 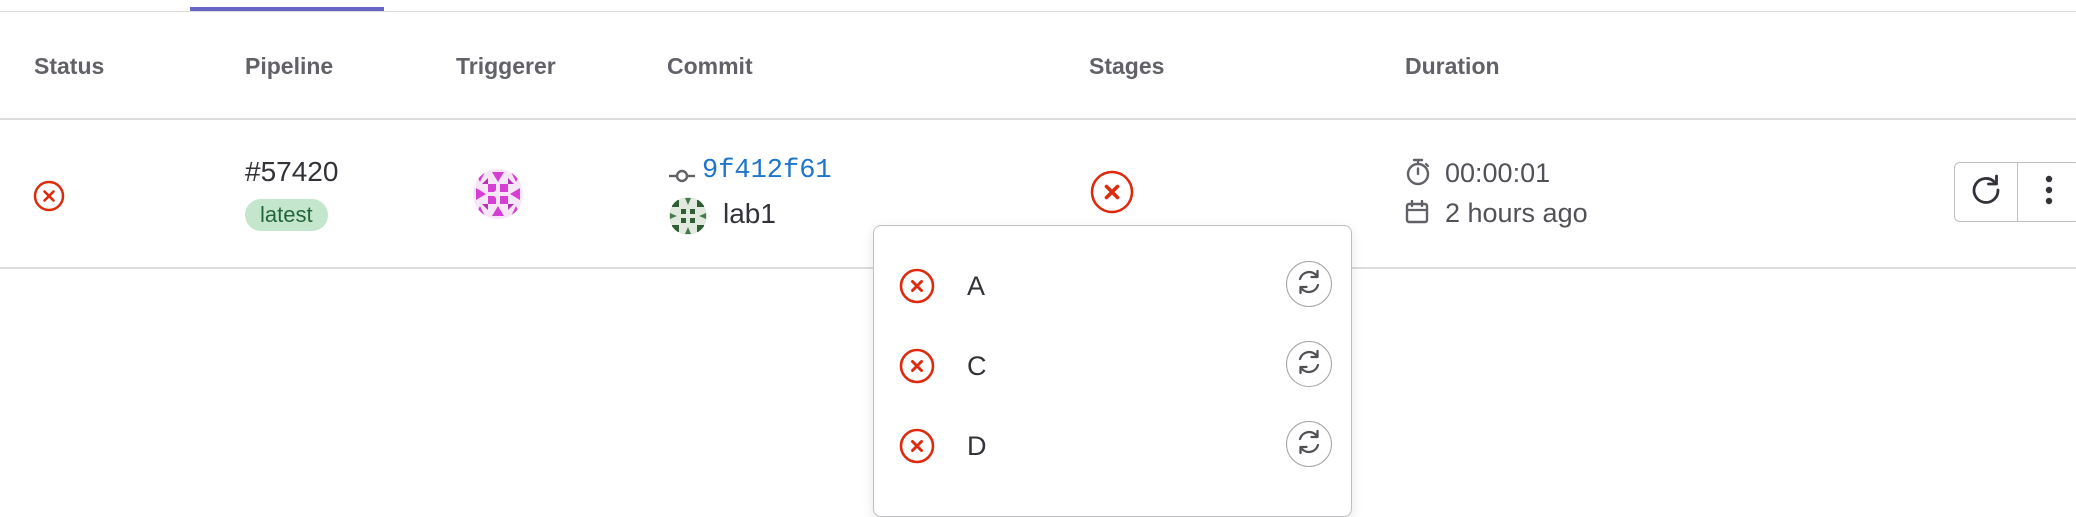 I want to click on stage-failed-icon, so click(x=1112, y=194).